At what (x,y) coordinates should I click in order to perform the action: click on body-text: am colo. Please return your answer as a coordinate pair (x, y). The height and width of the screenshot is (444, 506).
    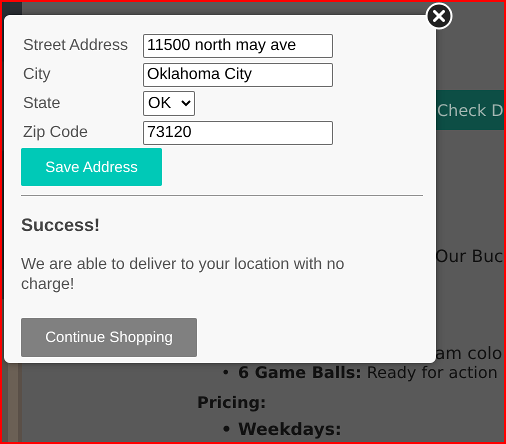
    Looking at the image, I should click on (469, 354).